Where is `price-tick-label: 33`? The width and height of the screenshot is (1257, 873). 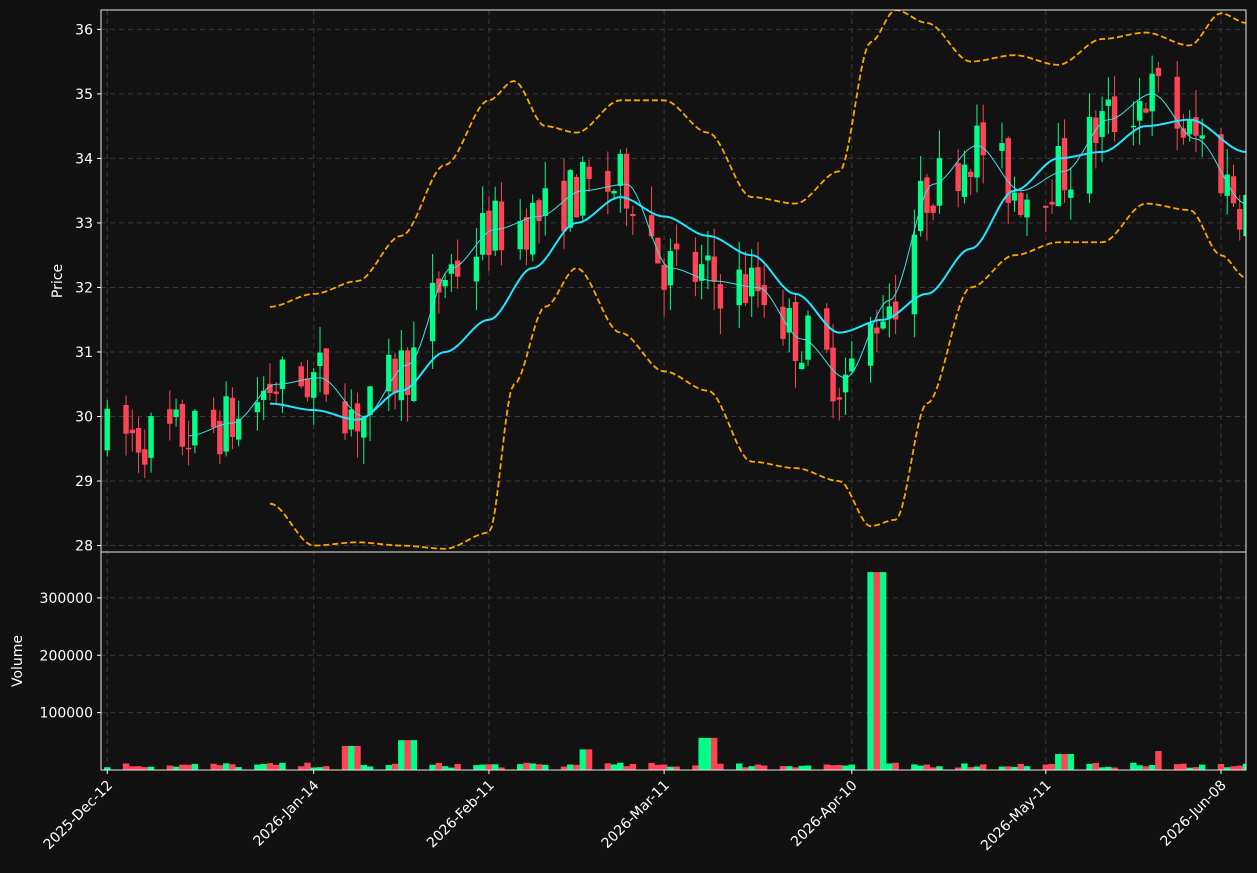
price-tick-label: 33 is located at coordinates (84, 224).